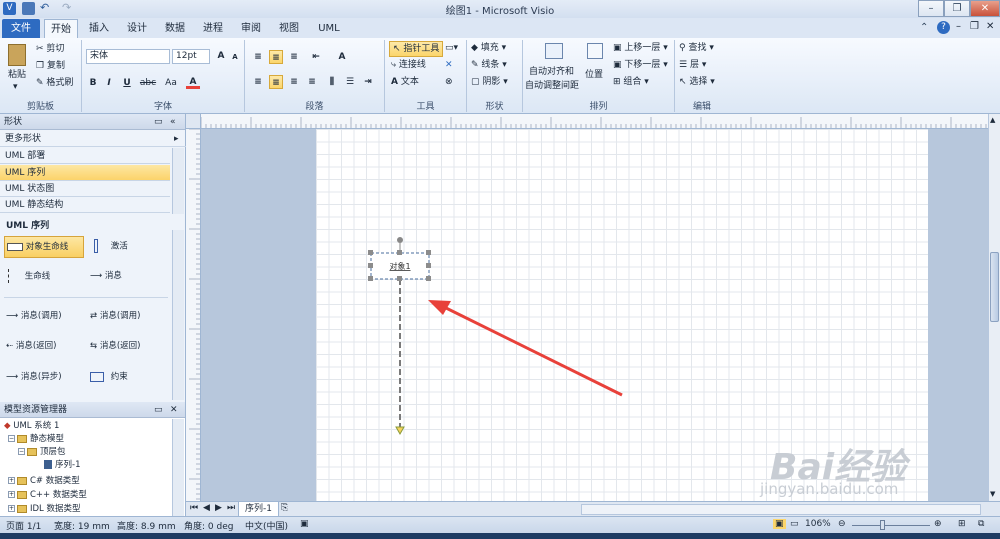  I want to click on tab-view: 视图, so click(289, 28).